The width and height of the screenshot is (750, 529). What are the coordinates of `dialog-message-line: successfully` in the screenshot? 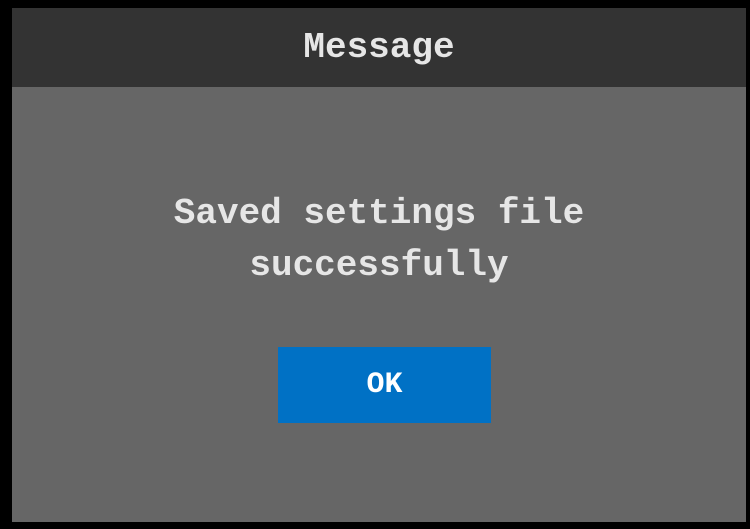 It's located at (379, 265).